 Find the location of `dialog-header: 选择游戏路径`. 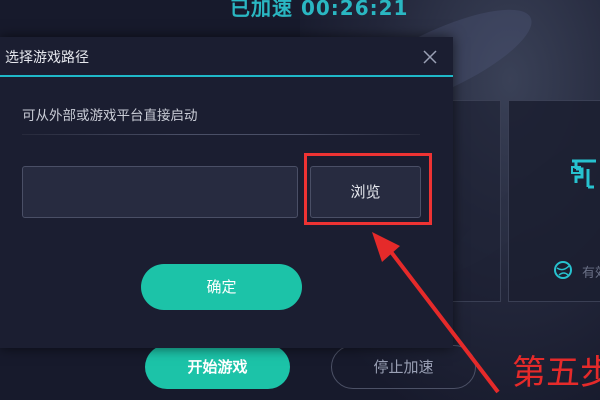

dialog-header: 选择游戏路径 is located at coordinates (226, 57).